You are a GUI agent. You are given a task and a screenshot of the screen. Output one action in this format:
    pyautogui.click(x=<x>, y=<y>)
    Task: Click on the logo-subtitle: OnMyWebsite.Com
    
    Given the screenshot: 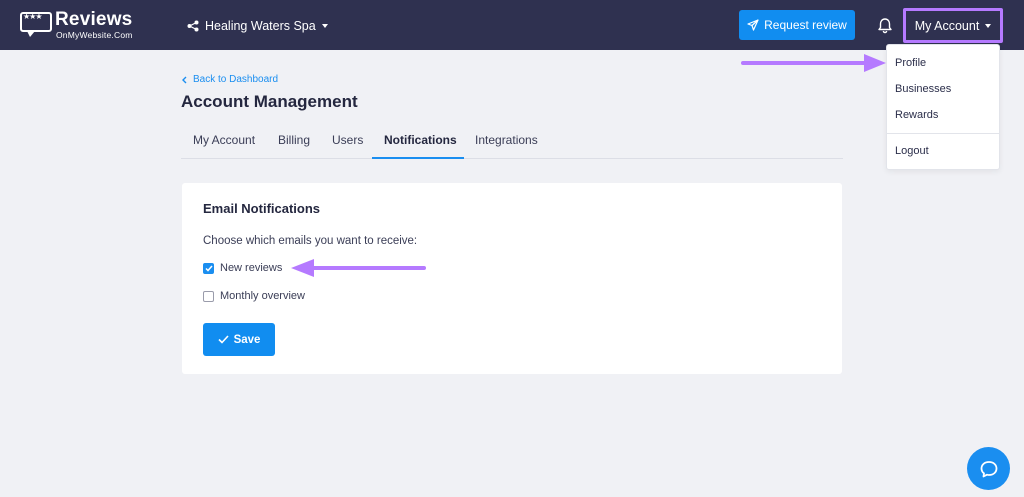 What is the action you would take?
    pyautogui.click(x=94, y=35)
    